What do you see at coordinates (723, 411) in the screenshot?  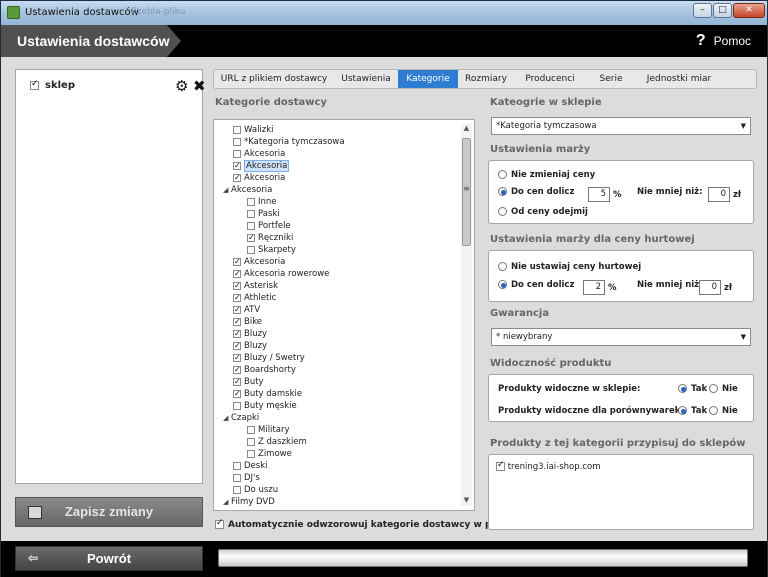 I see `visibility-compare-no: Nie` at bounding box center [723, 411].